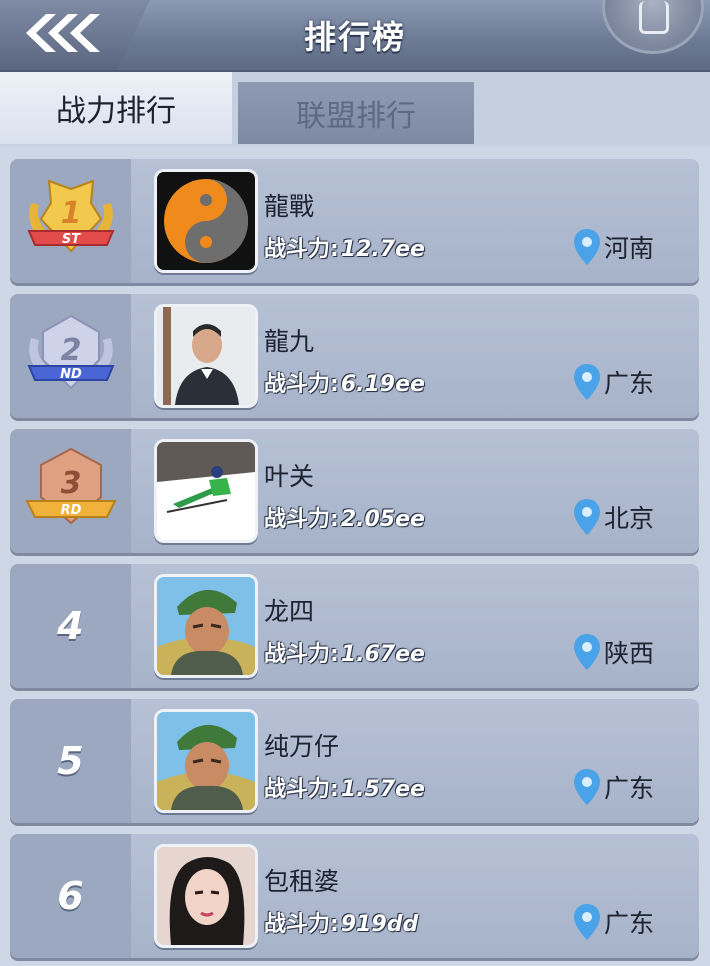 The height and width of the screenshot is (966, 710). I want to click on combat-power-value: 1.67ee, so click(382, 654).